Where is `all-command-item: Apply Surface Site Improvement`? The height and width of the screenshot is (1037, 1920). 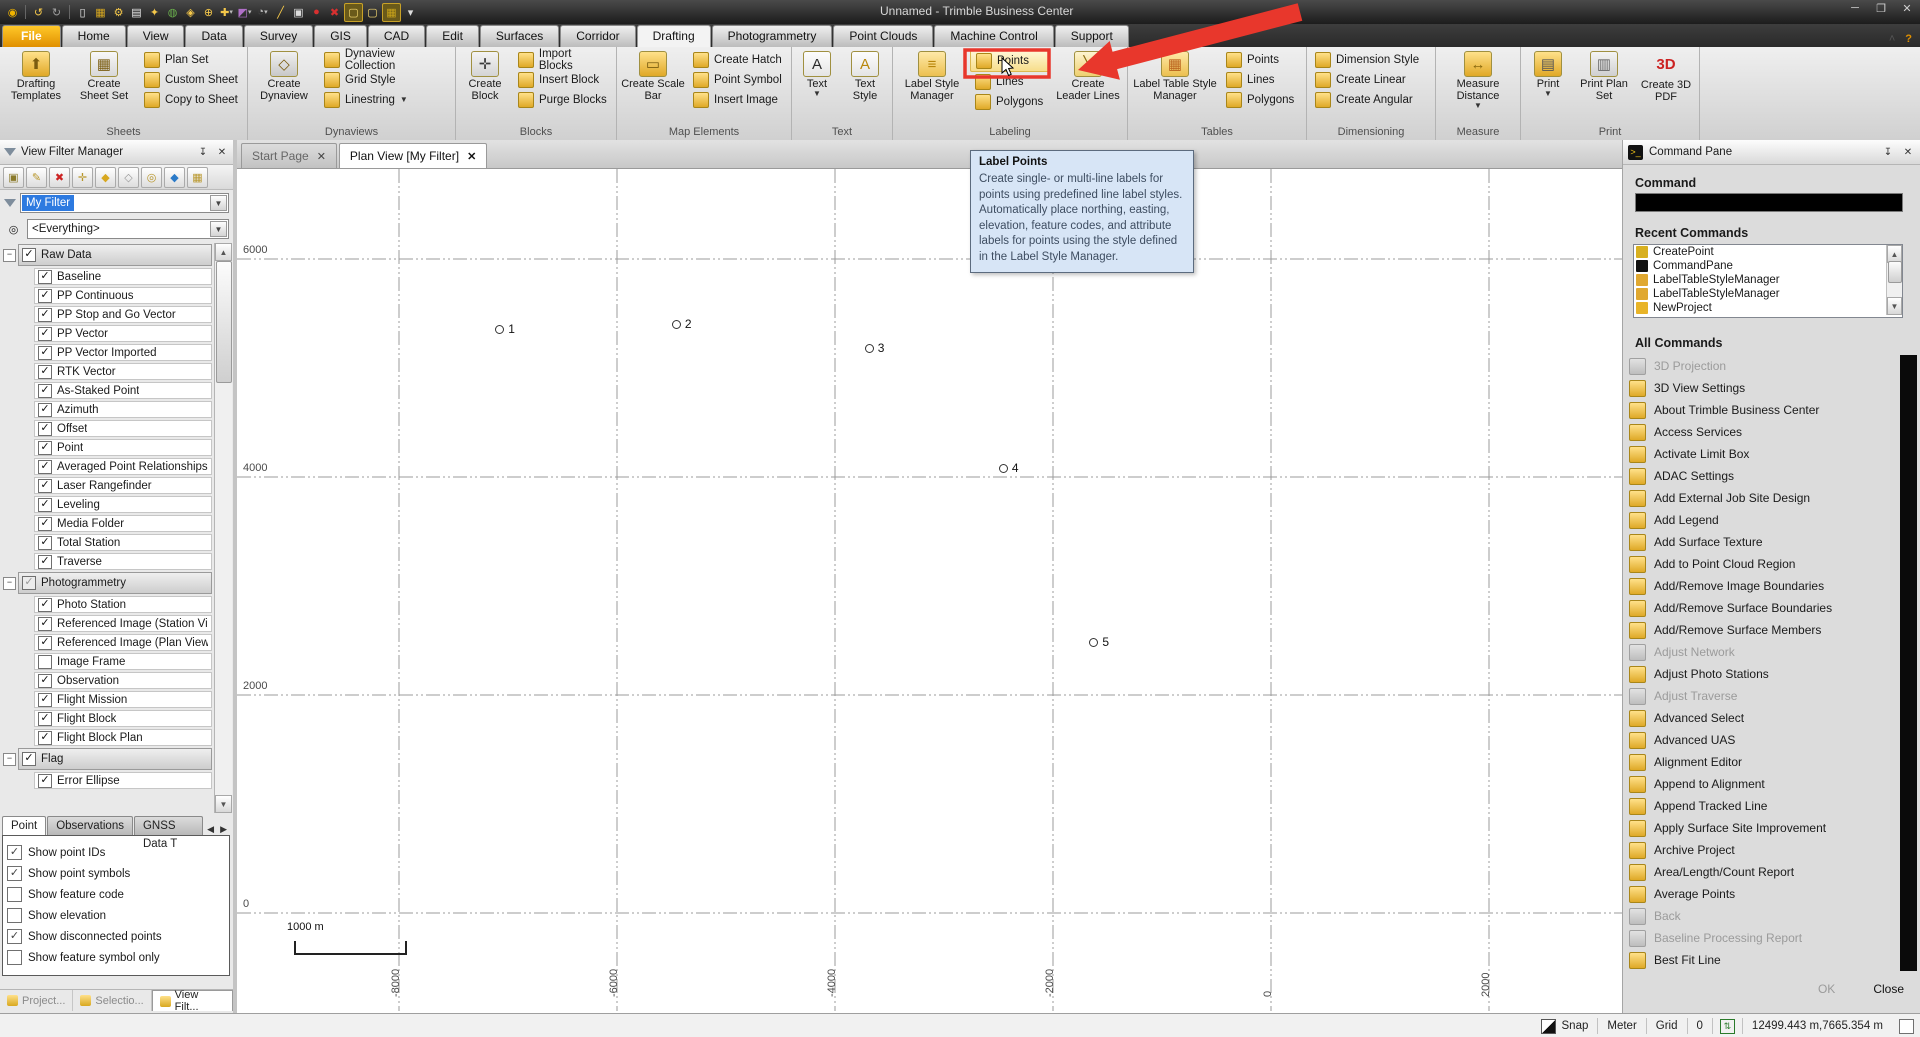
all-command-item: Apply Surface Site Improvement is located at coordinates (1763, 828).